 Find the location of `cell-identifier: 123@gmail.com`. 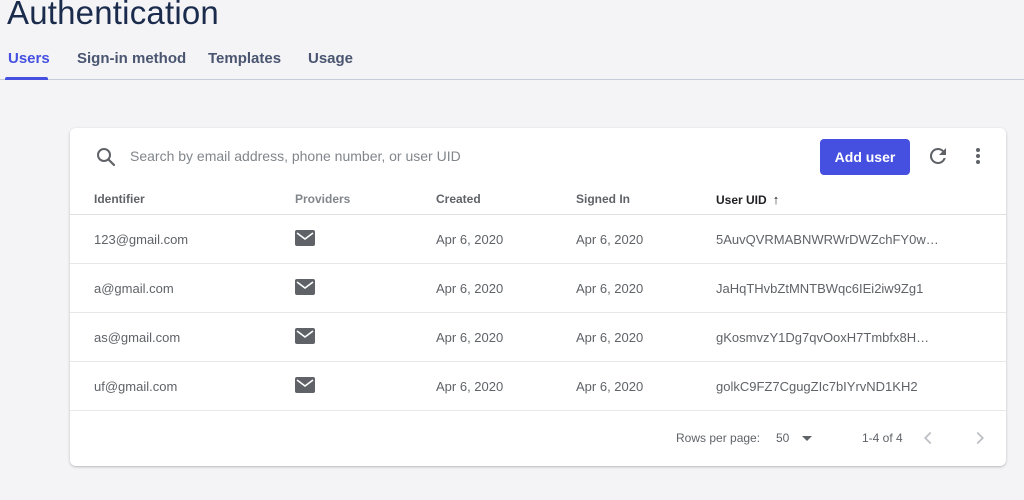

cell-identifier: 123@gmail.com is located at coordinates (141, 239).